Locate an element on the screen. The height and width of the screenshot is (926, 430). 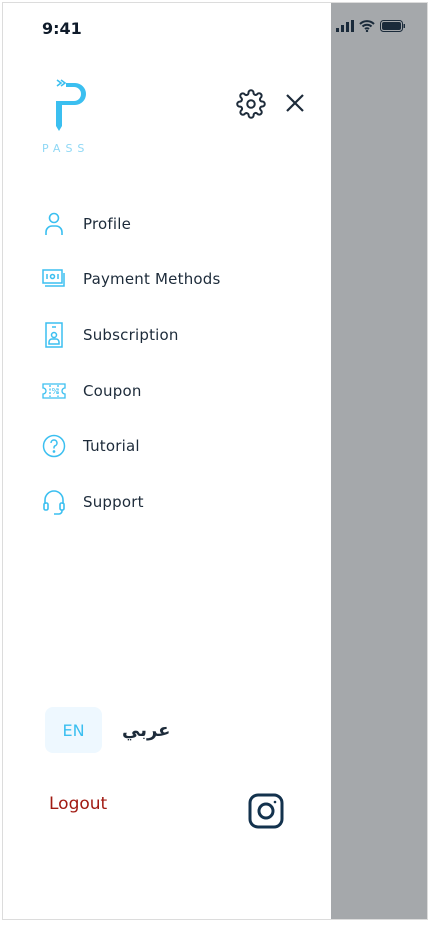
status-time: 9:41 is located at coordinates (62, 28).